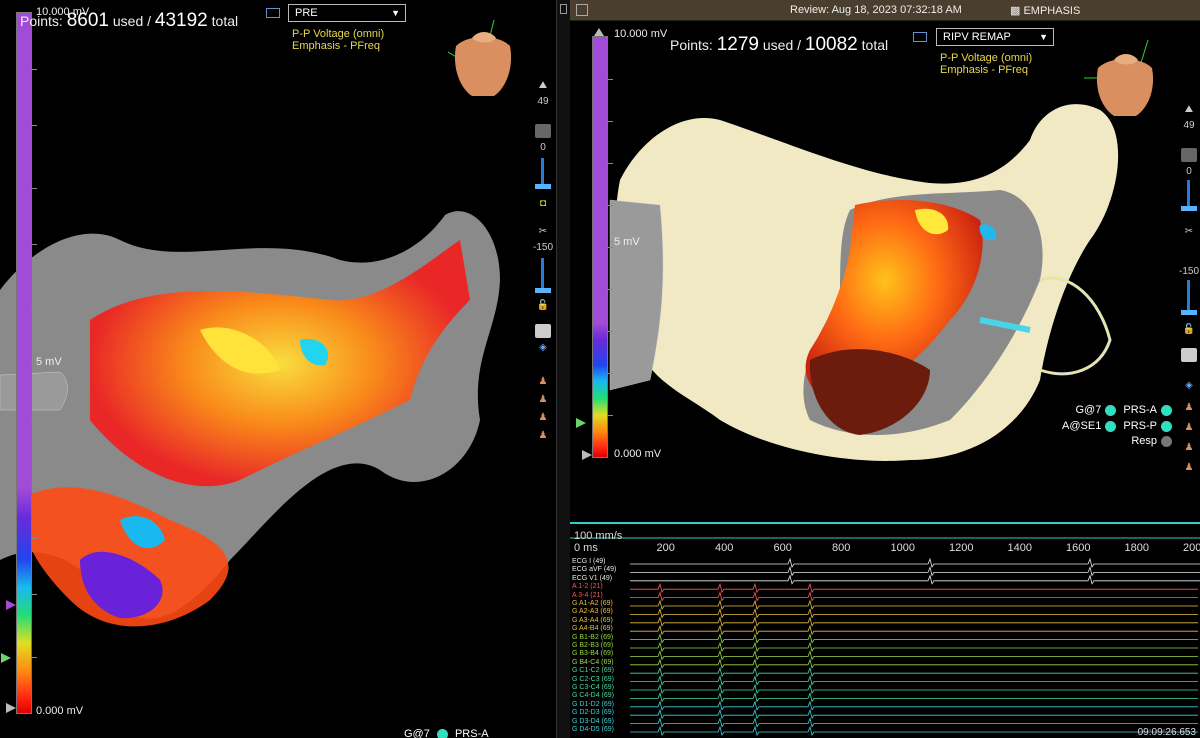  What do you see at coordinates (598, 536) in the screenshot?
I see `ecg-sweep-speed: 100 mm/s` at bounding box center [598, 536].